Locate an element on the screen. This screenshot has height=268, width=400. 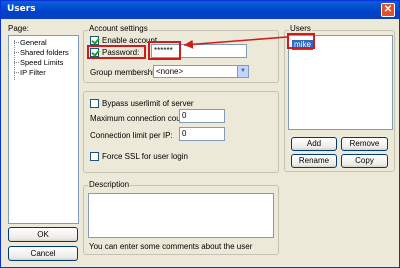
annotation-arrow is located at coordinates (235, 42).